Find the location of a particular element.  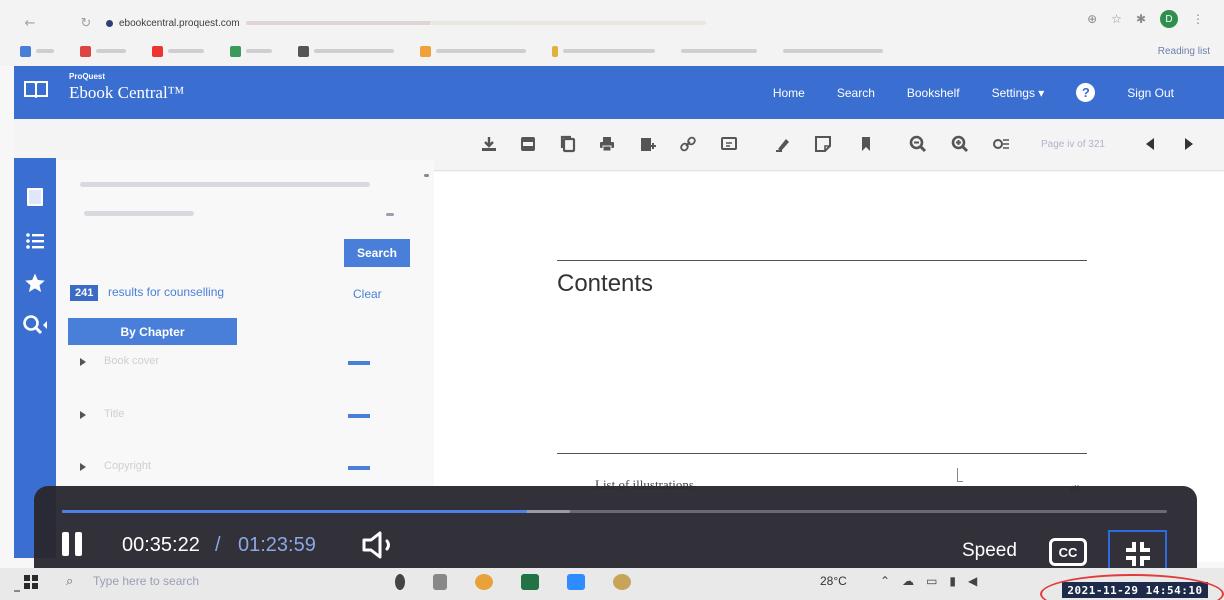

chapter-label: Book cover is located at coordinates (131, 361).